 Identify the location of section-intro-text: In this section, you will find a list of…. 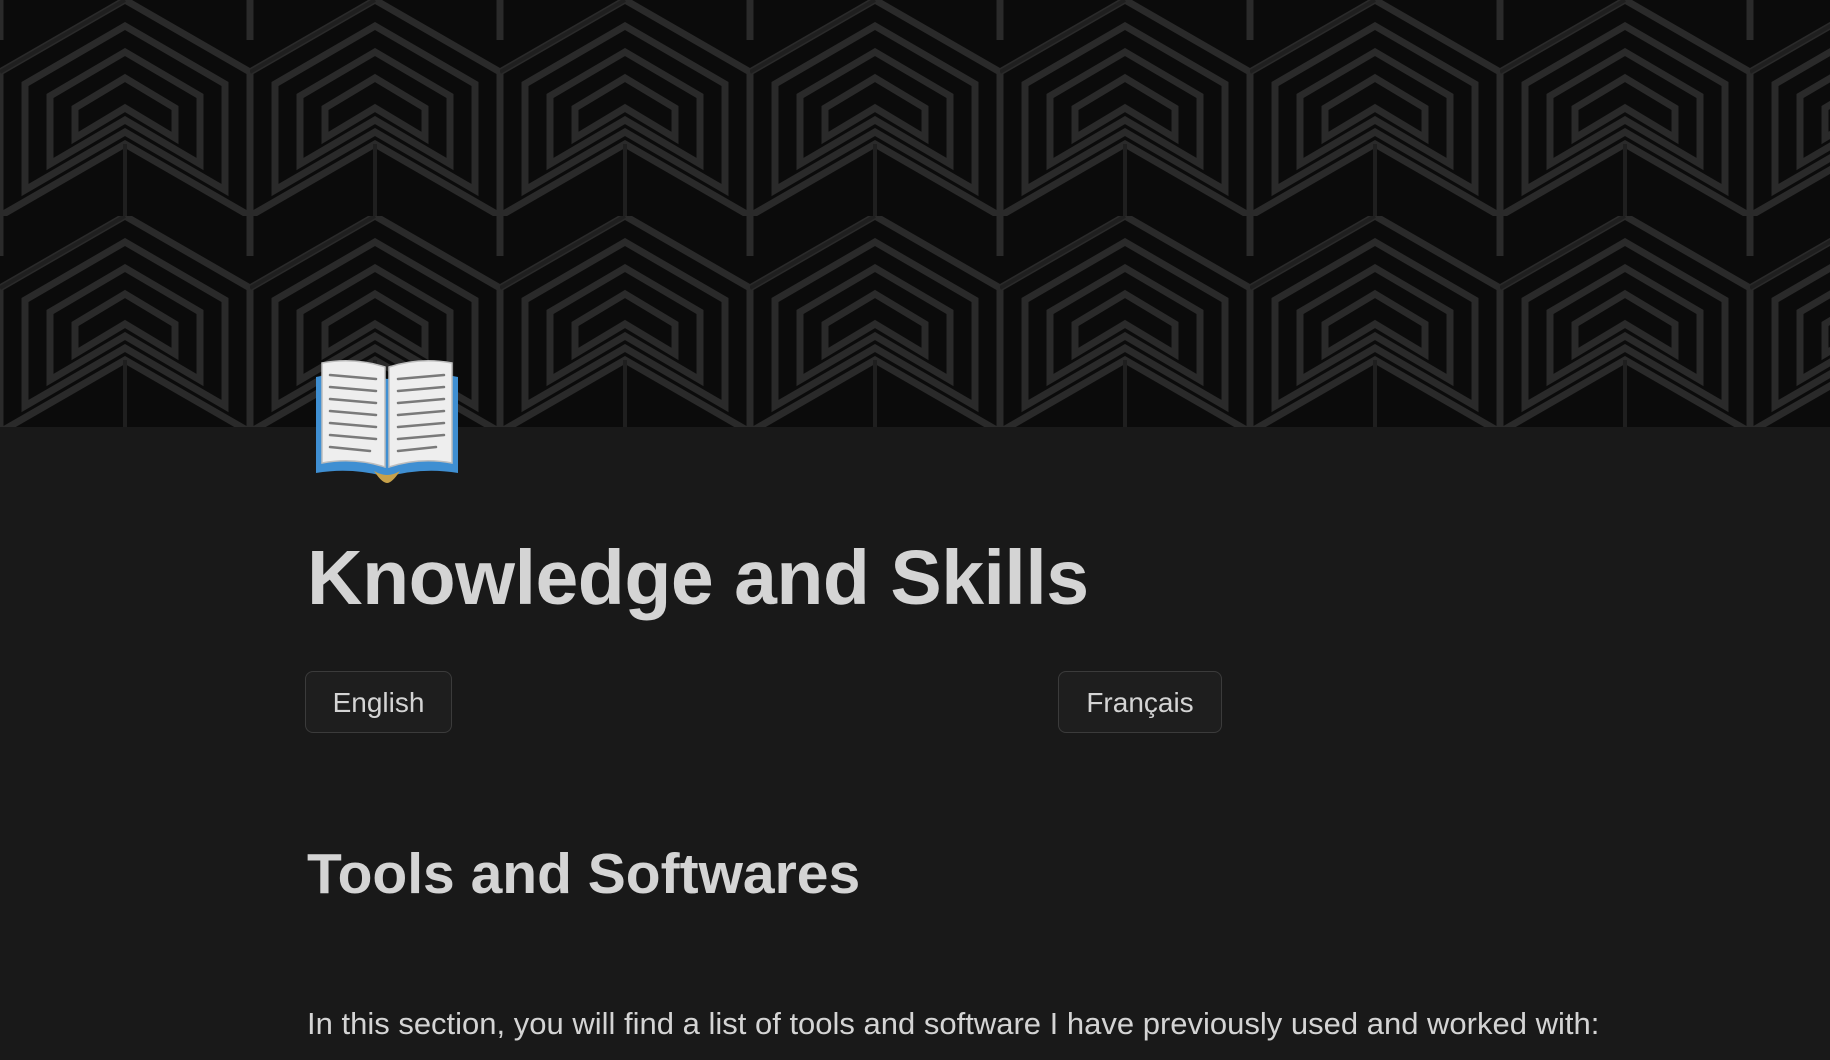
(953, 1023).